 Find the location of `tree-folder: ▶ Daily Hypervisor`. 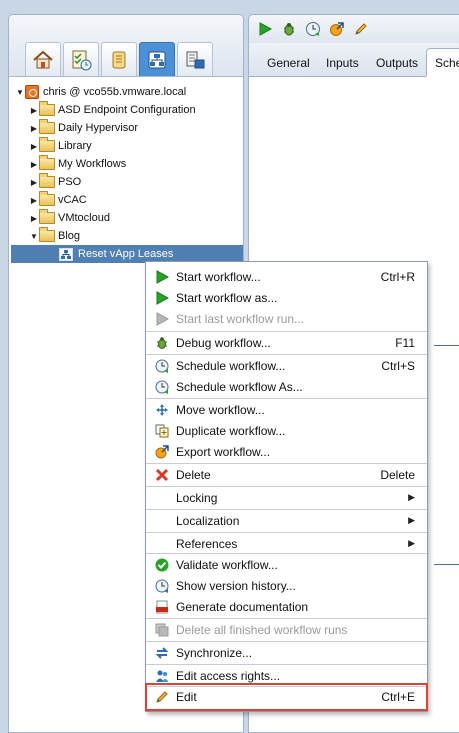

tree-folder: ▶ Daily Hypervisor is located at coordinates (136, 128).